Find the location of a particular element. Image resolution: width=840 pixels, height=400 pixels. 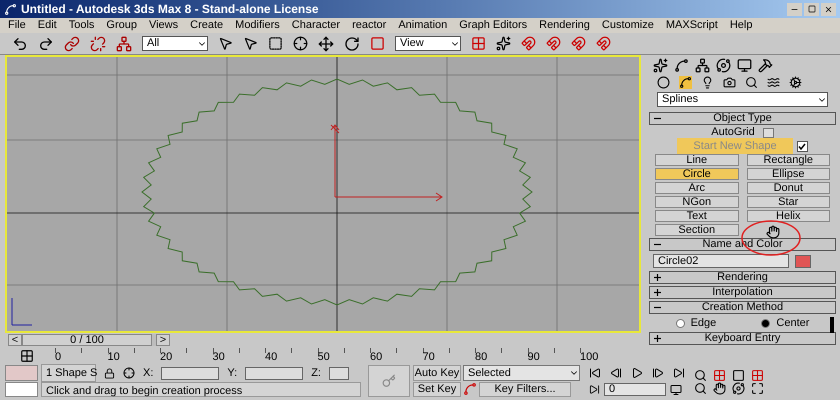

waves-icon is located at coordinates (773, 82).